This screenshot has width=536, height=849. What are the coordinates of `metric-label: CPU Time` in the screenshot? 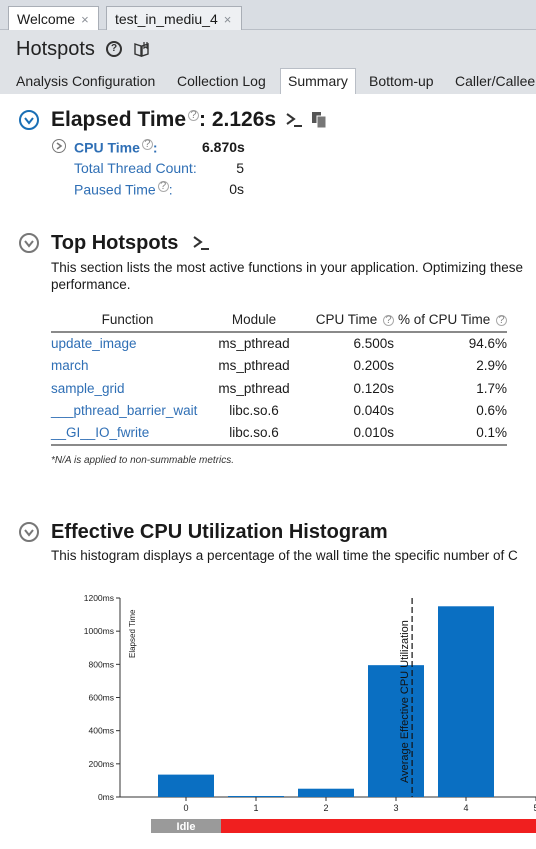 It's located at (107, 147).